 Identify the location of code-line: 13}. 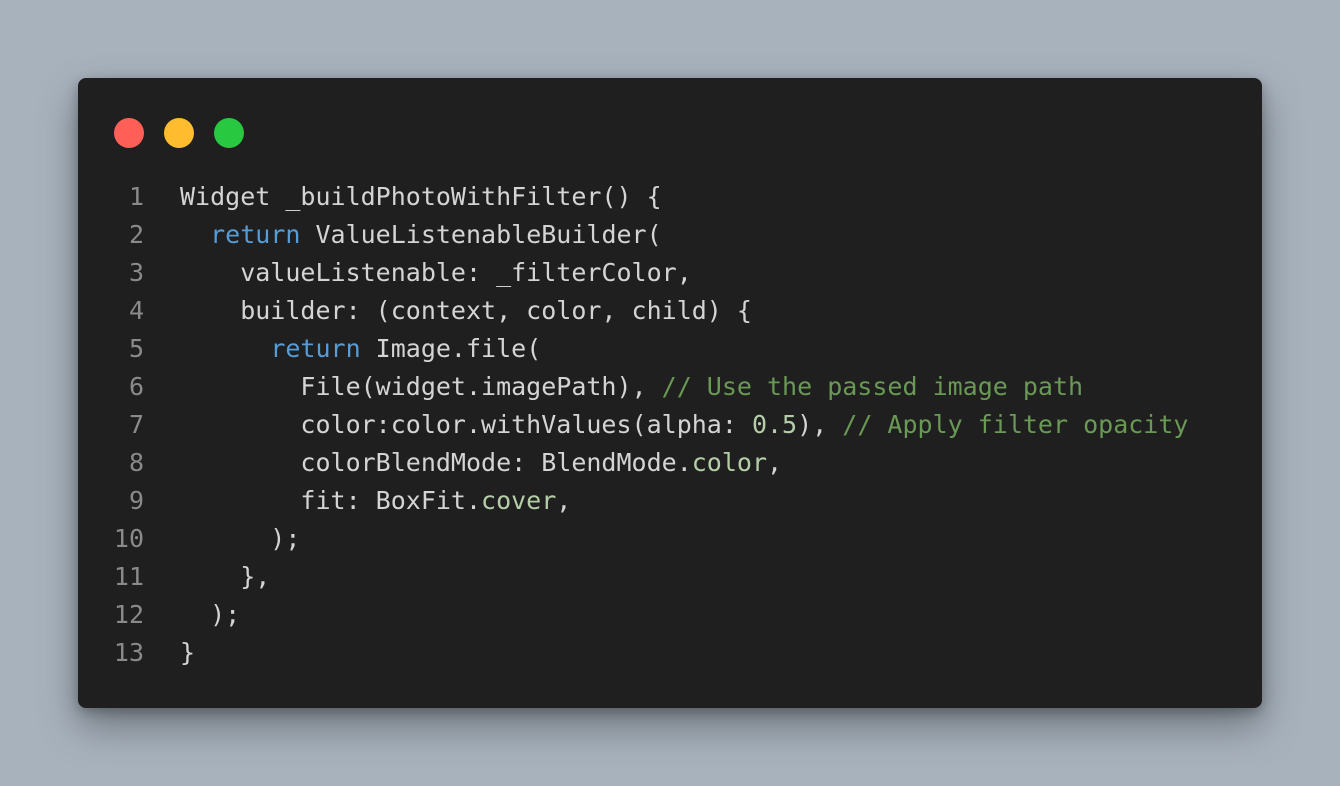
(670, 653).